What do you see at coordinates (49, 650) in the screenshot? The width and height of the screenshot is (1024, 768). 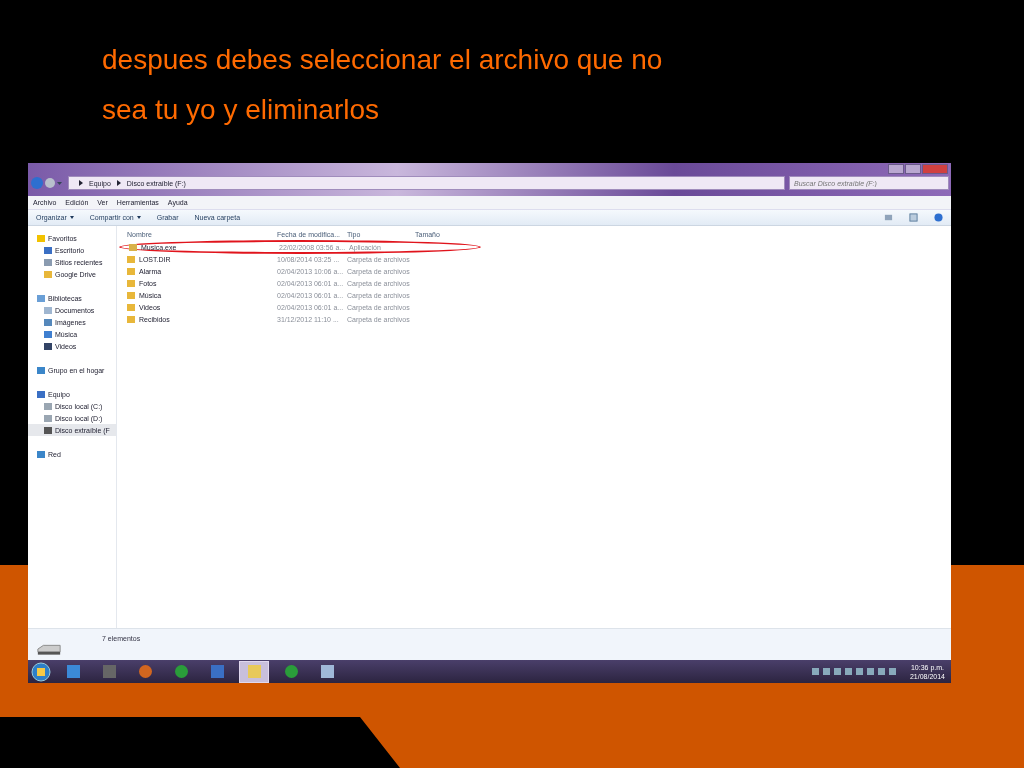 I see `drive-icon` at bounding box center [49, 650].